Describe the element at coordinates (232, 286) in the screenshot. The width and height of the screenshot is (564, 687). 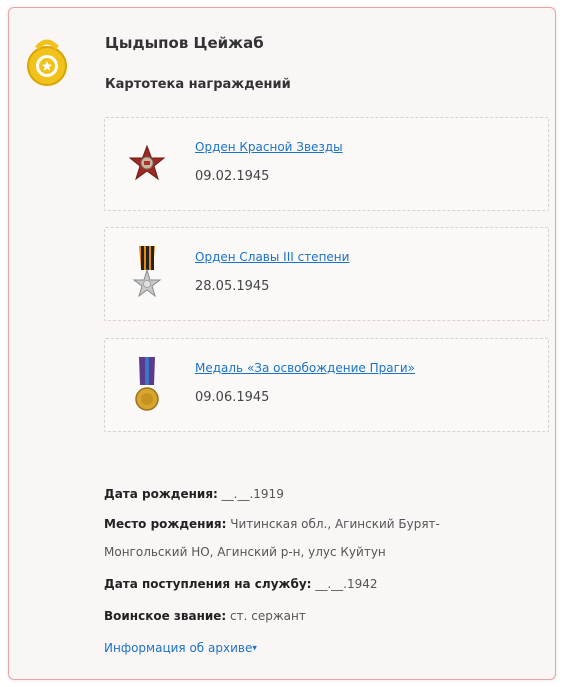
I see `award-date: 28.05.1945` at that location.